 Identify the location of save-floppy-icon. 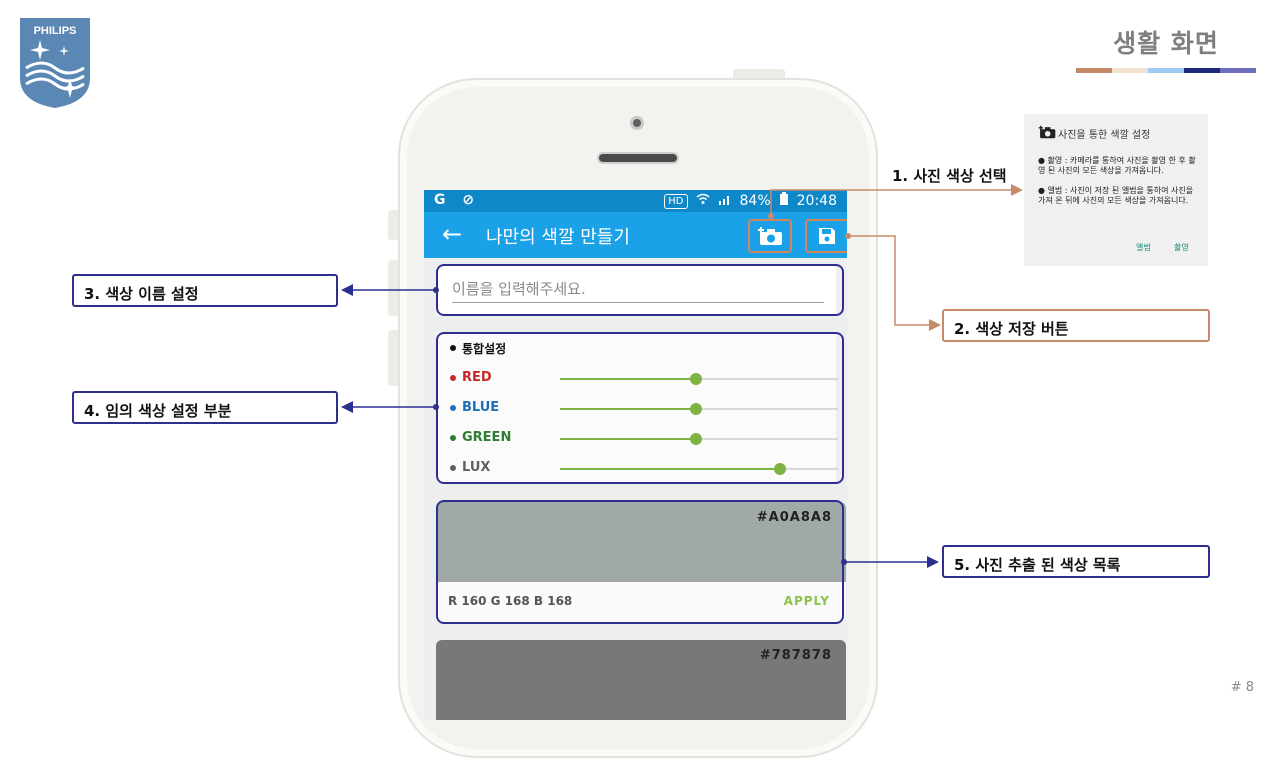
(827, 236).